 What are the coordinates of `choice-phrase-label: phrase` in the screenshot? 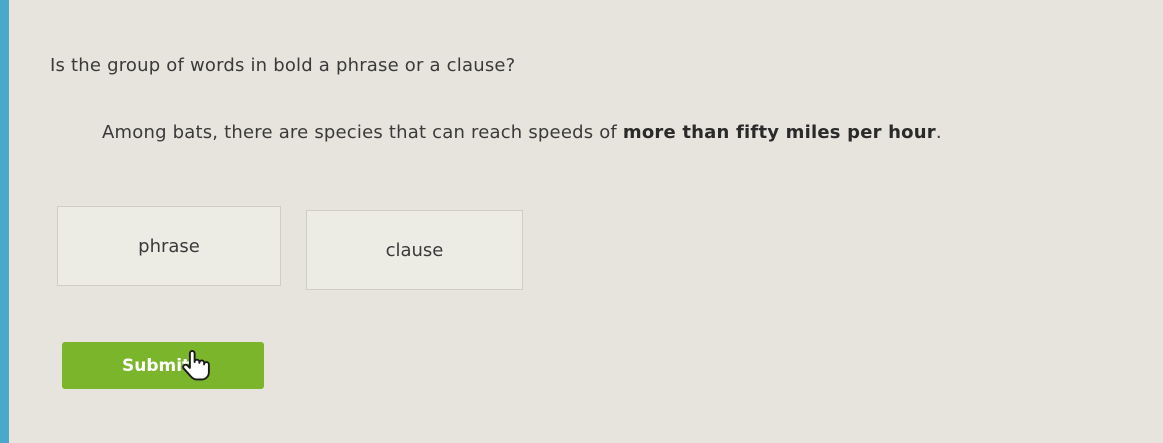 It's located at (169, 246).